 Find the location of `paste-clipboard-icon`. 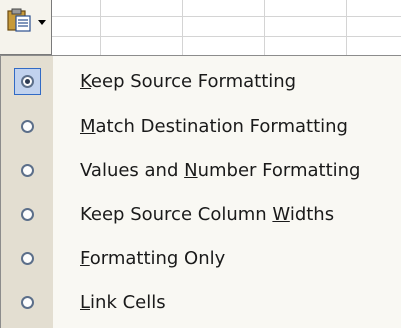

paste-clipboard-icon is located at coordinates (19, 22).